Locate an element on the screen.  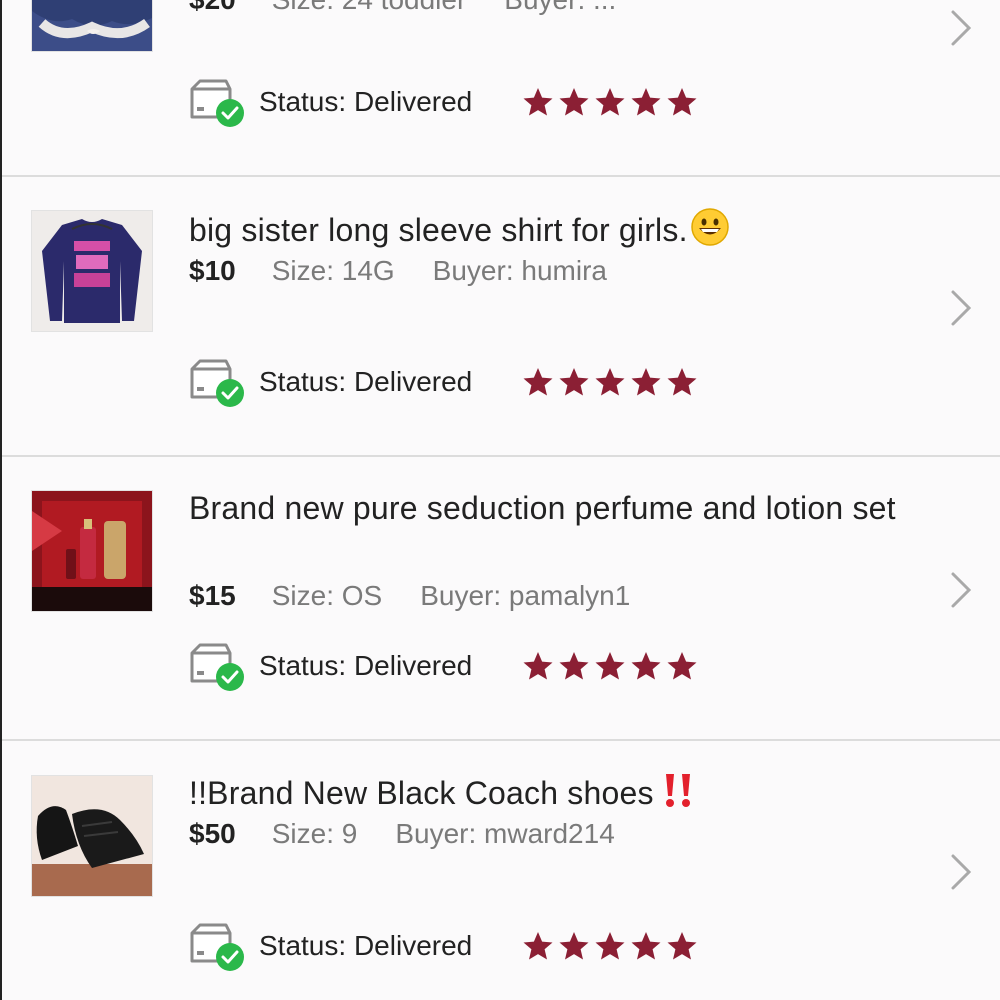
shirt-photo is located at coordinates (92, 271).